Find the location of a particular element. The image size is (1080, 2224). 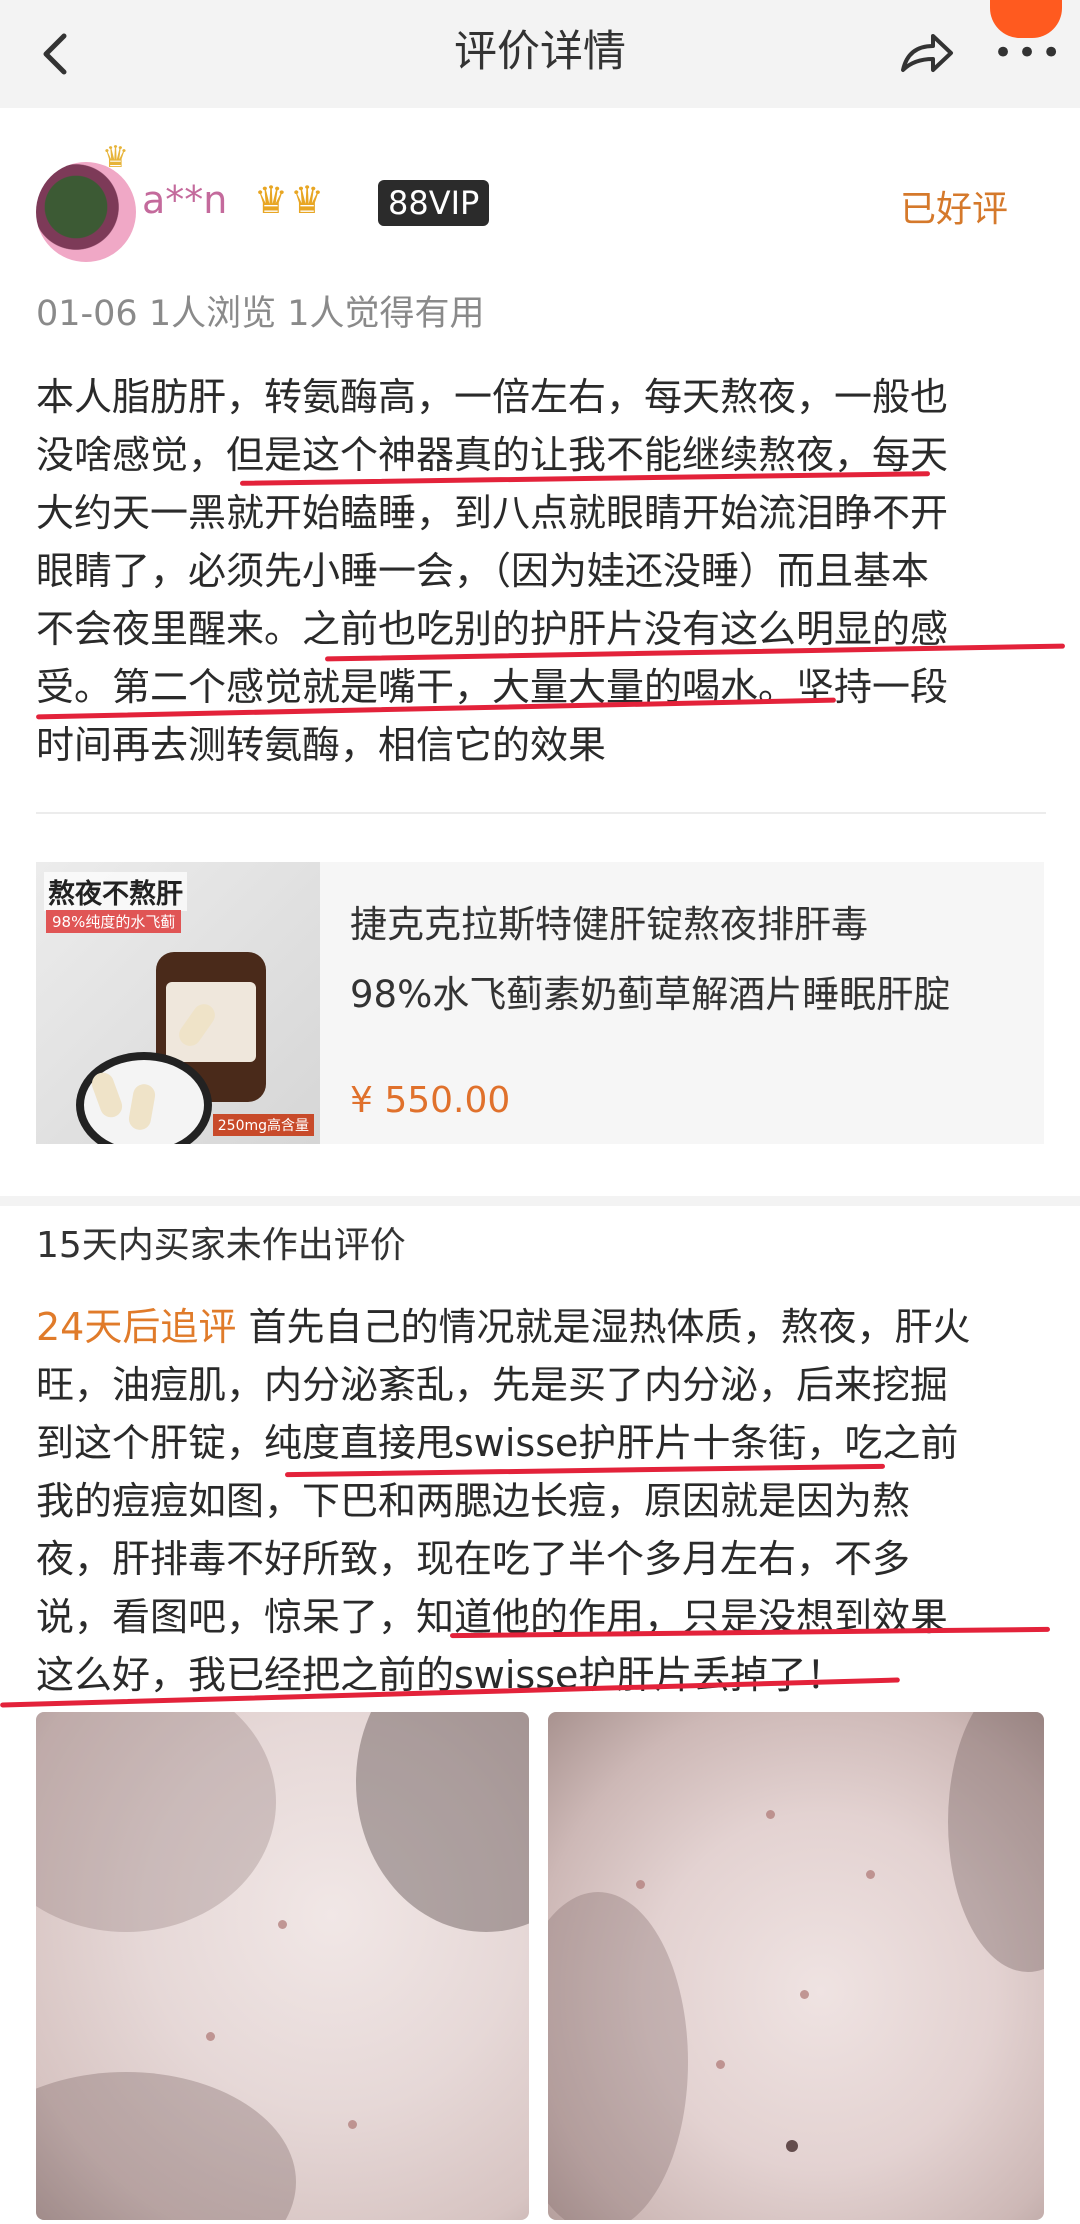

username: a**n is located at coordinates (184, 200).